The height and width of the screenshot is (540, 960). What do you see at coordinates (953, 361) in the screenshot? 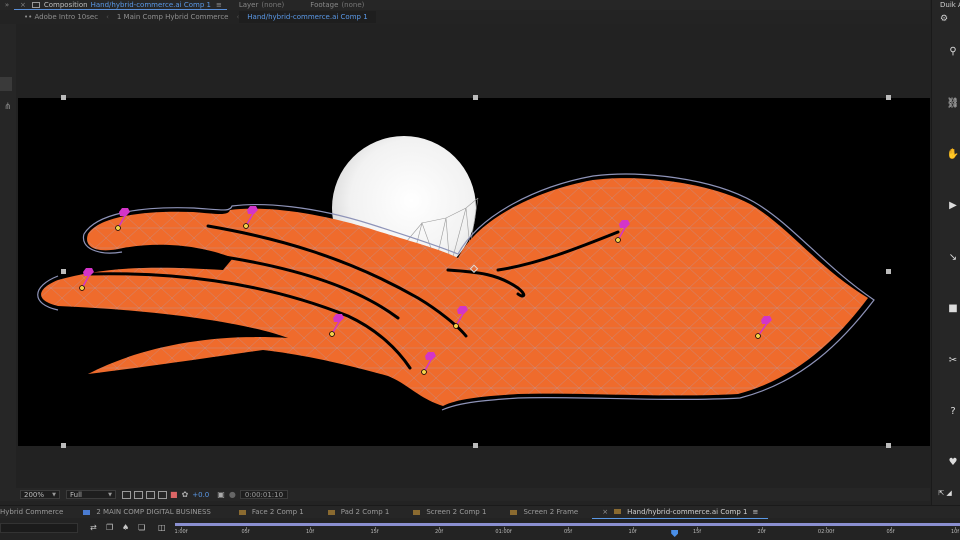
I see `tools-icon: ✂` at bounding box center [953, 361].